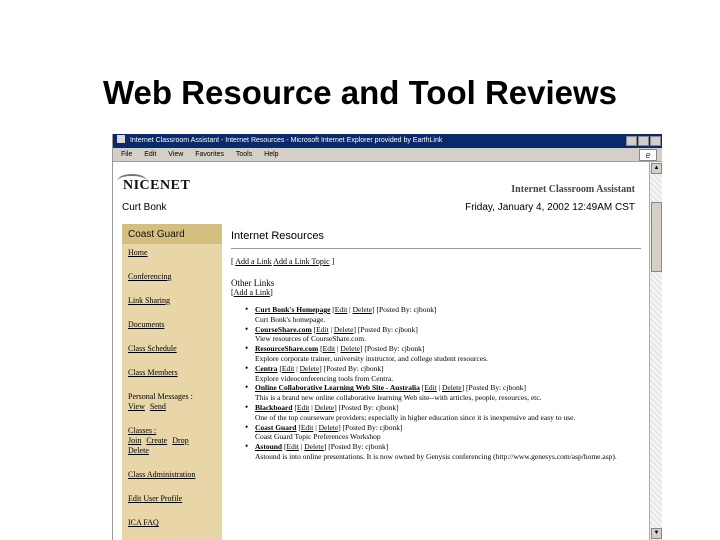 The width and height of the screenshot is (720, 540). Describe the element at coordinates (158, 407) in the screenshot. I see `messages-send-link: Send` at that location.